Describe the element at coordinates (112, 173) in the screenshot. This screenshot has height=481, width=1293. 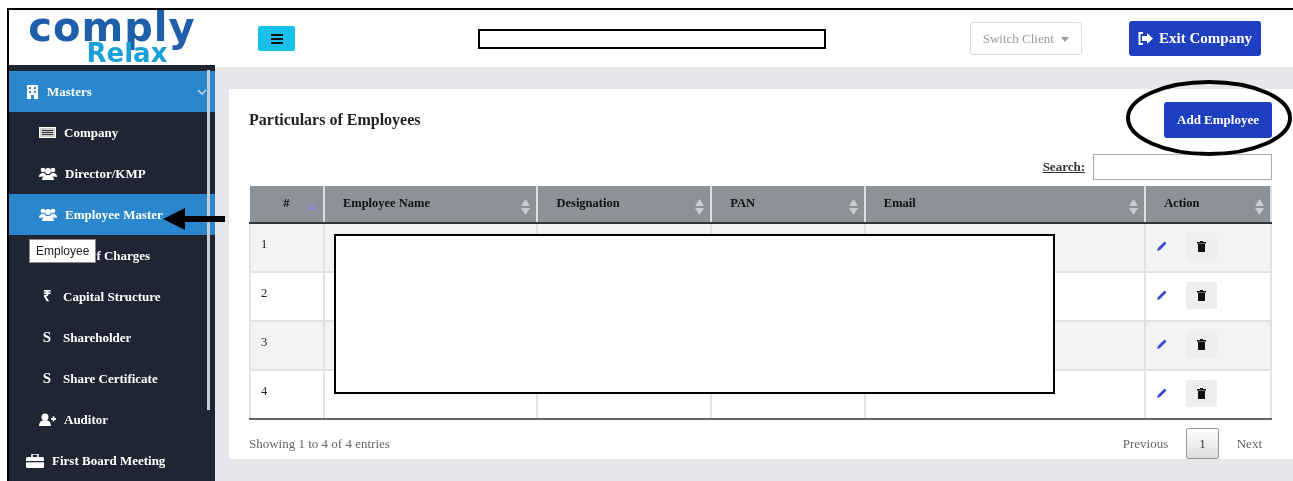
I see `sidebar-item: Director/KMP` at that location.